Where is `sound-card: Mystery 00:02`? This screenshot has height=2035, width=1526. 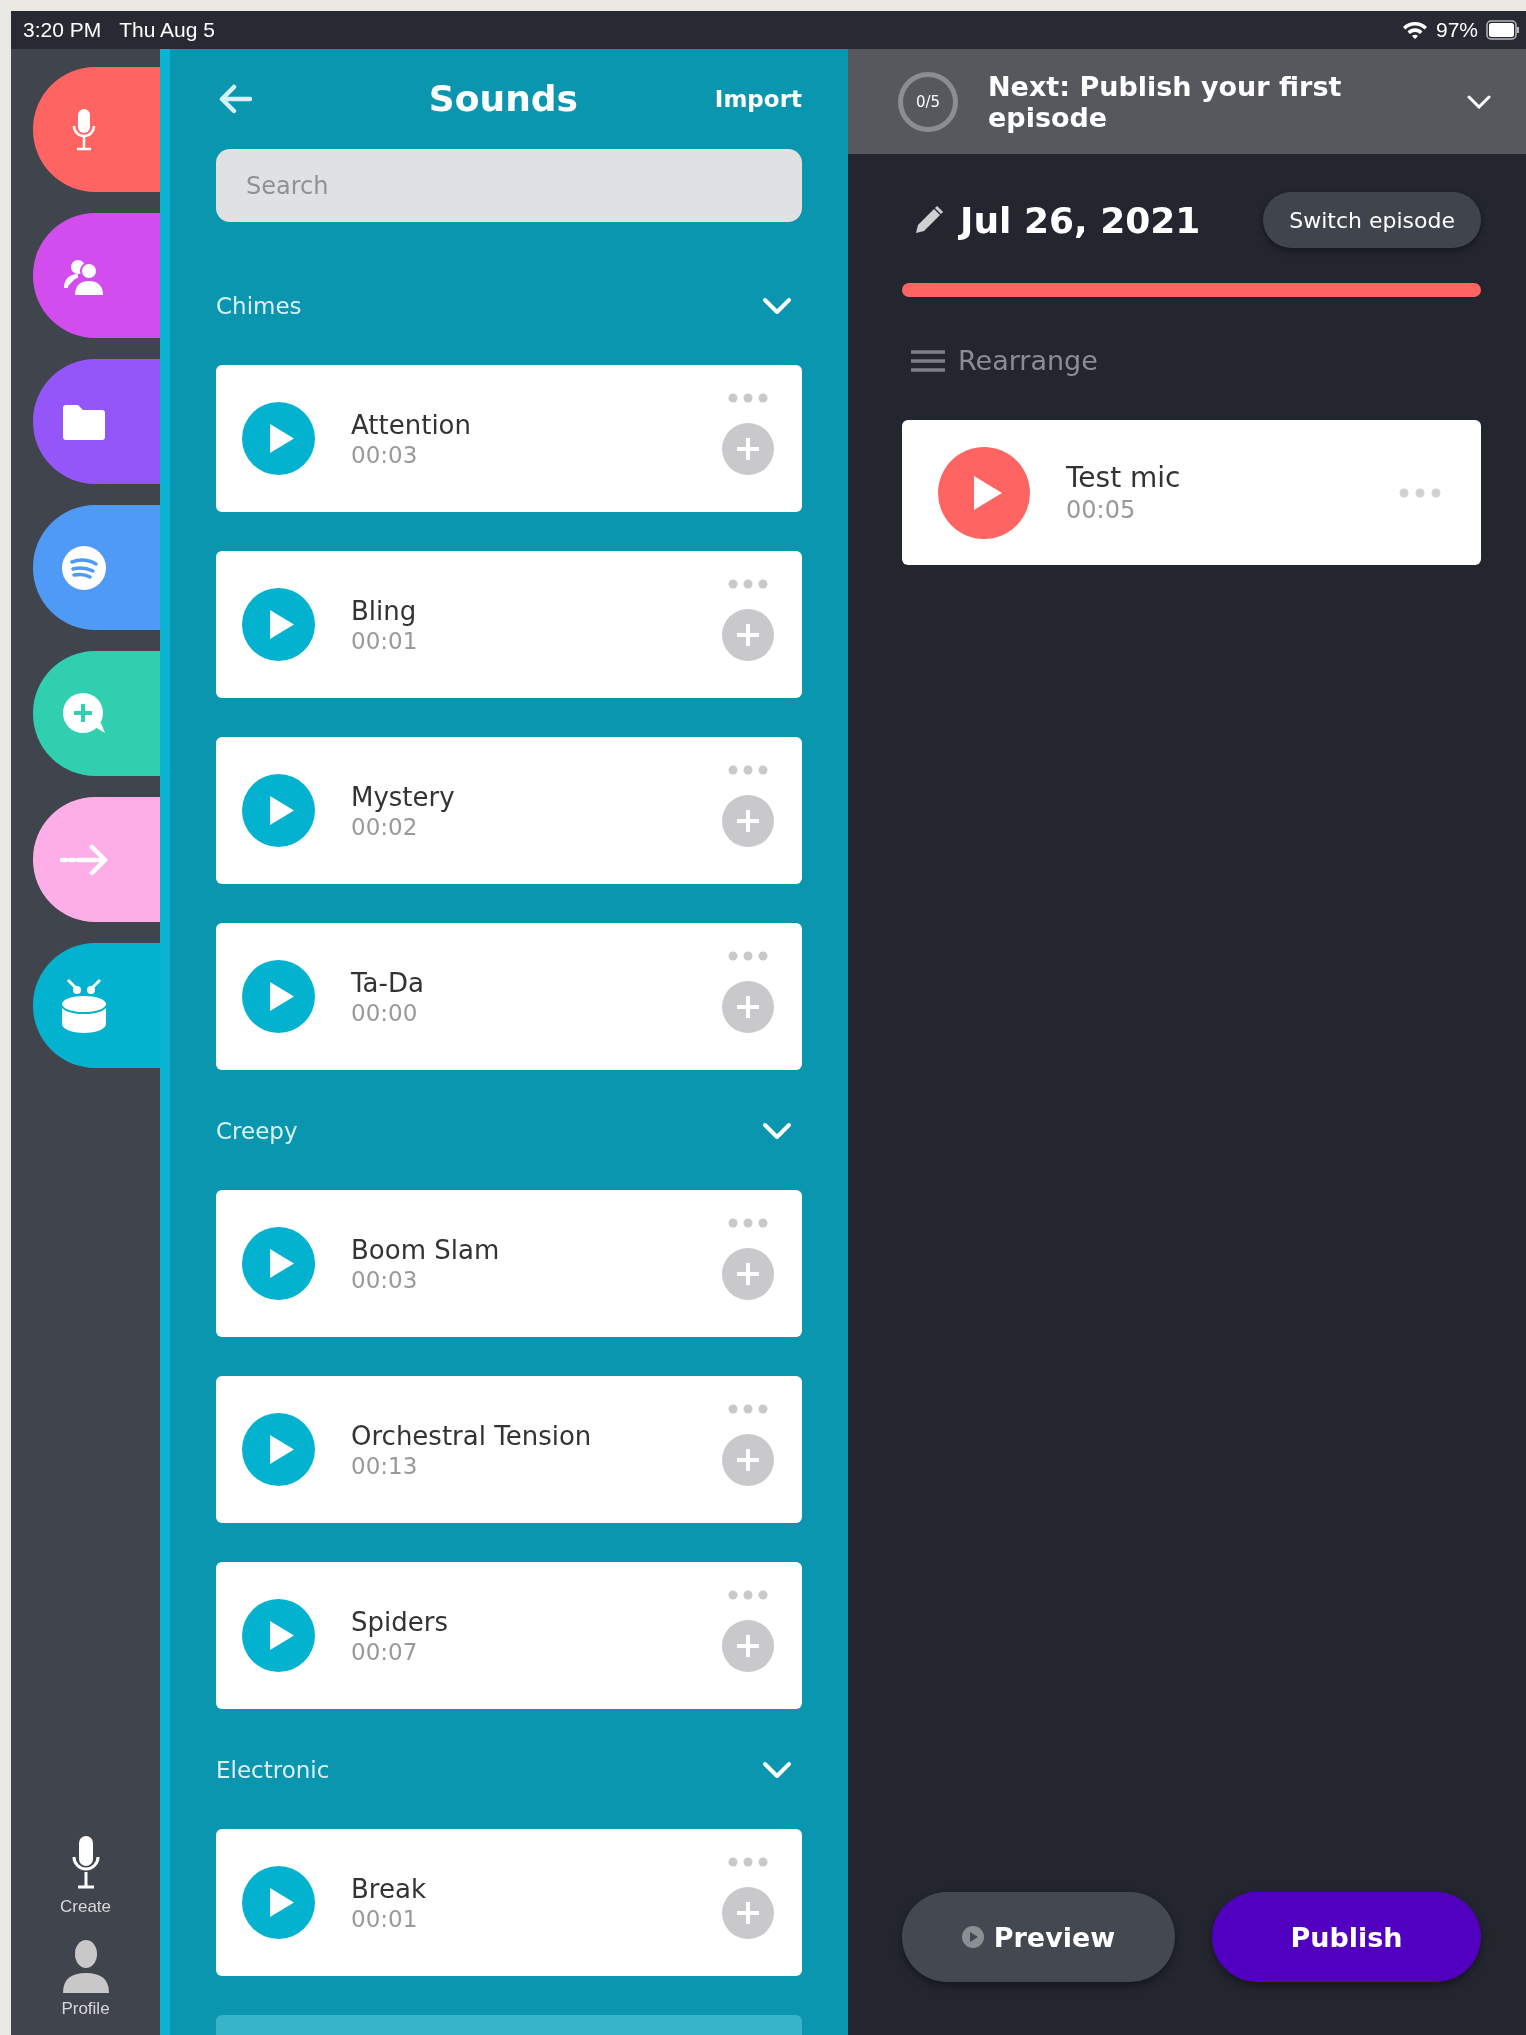 sound-card: Mystery 00:02 is located at coordinates (509, 810).